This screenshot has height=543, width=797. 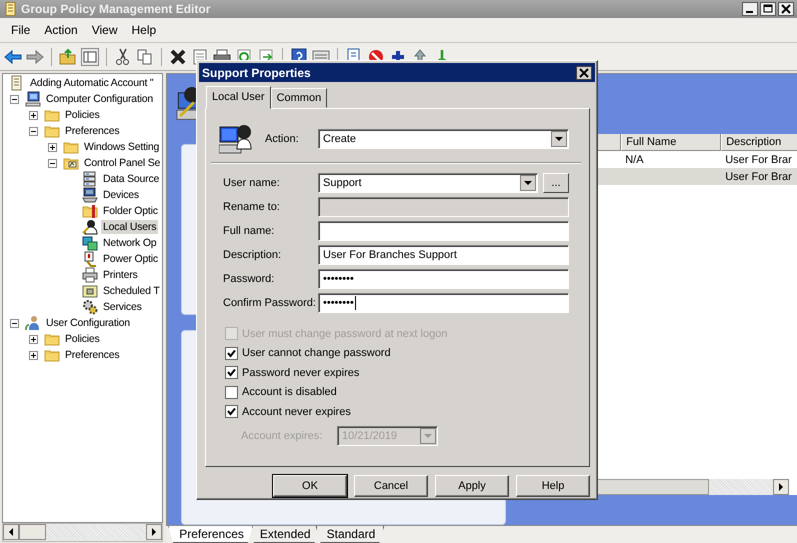 What do you see at coordinates (768, 9) in the screenshot?
I see `maximize-icon` at bounding box center [768, 9].